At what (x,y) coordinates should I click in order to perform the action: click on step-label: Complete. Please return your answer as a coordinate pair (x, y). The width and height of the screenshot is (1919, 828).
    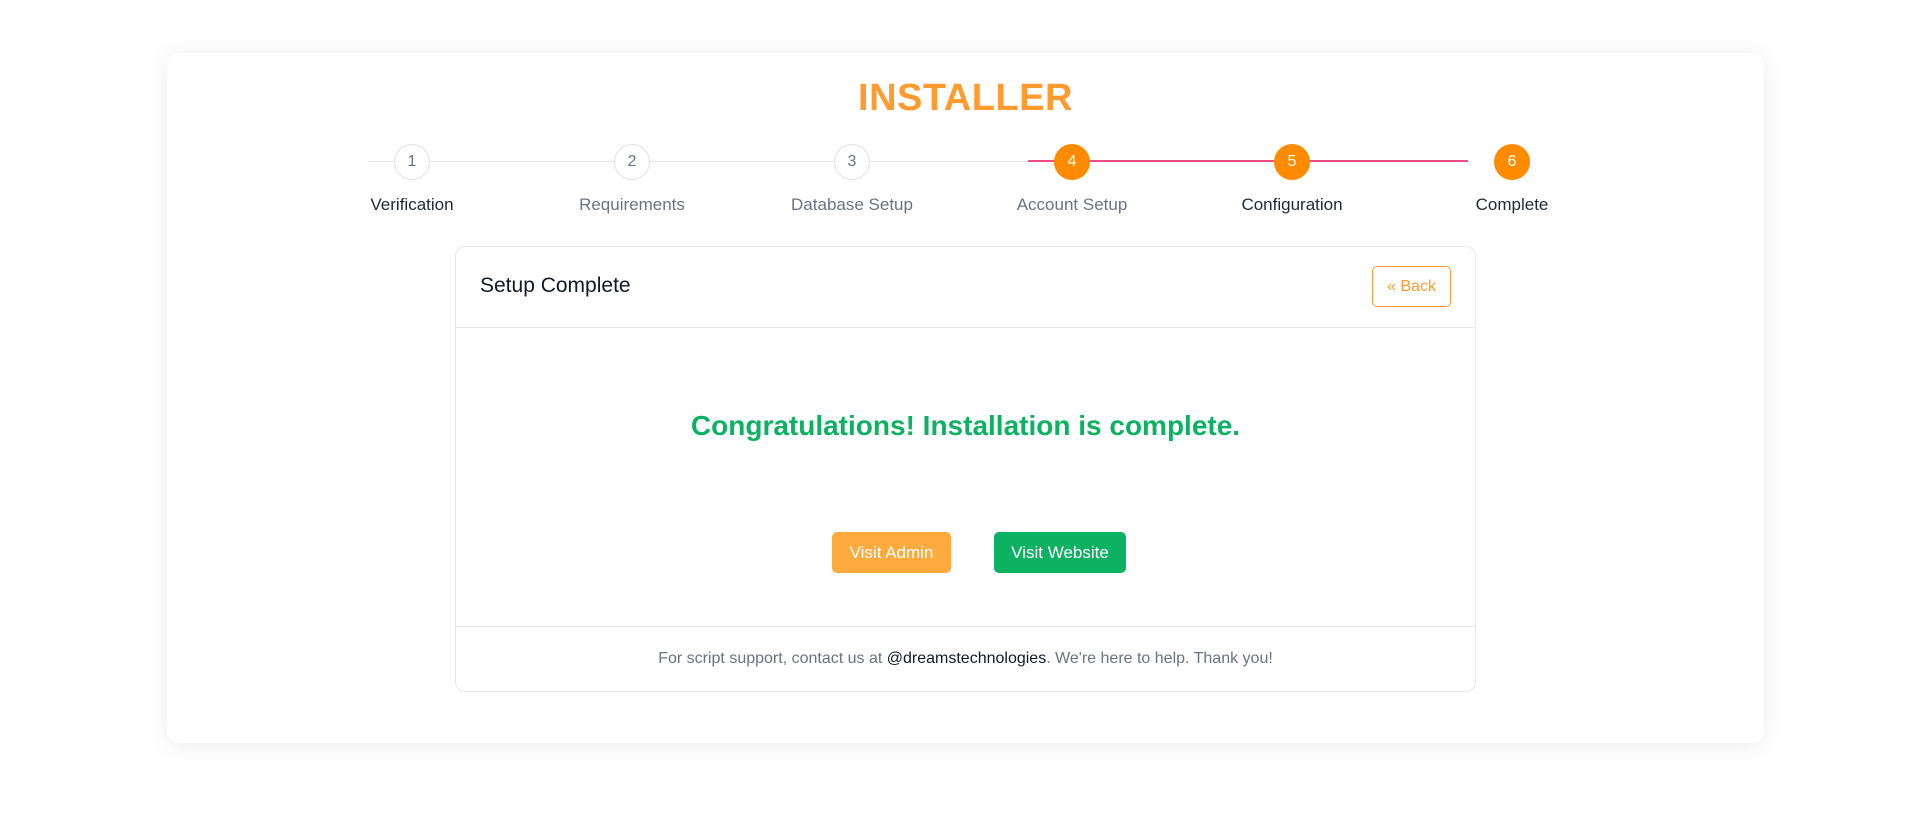
    Looking at the image, I should click on (1512, 204).